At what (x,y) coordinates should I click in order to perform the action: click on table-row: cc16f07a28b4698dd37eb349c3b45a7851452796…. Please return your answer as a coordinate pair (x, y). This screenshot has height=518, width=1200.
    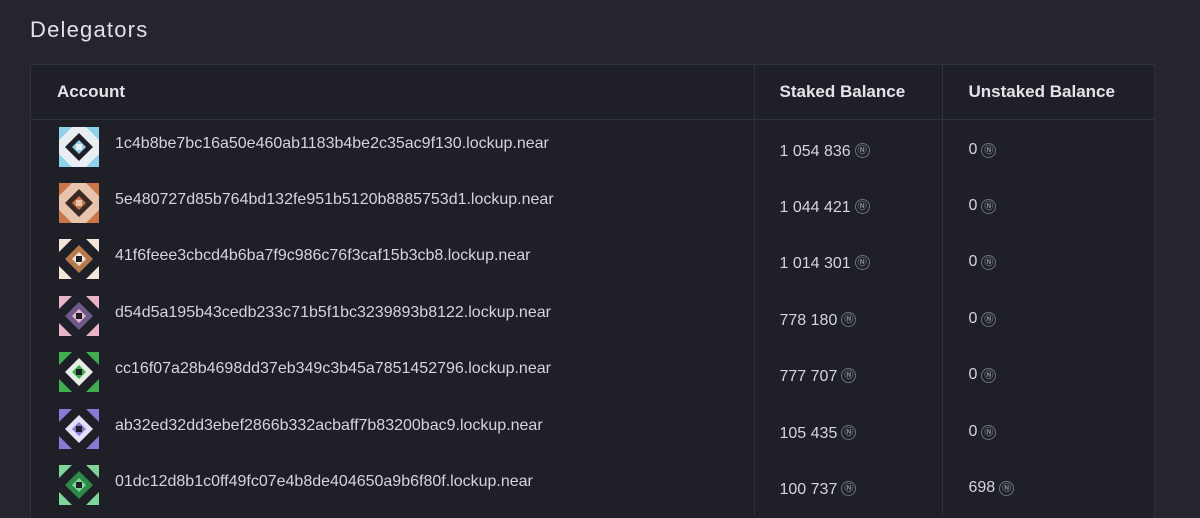
    Looking at the image, I should click on (592, 373).